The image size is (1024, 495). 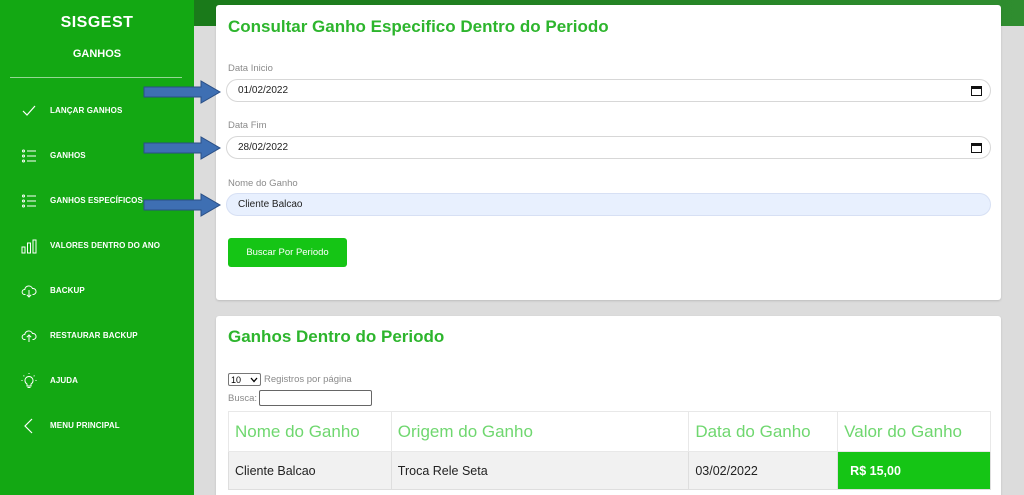 What do you see at coordinates (763, 470) in the screenshot?
I see `cell-date: 03/02/2022` at bounding box center [763, 470].